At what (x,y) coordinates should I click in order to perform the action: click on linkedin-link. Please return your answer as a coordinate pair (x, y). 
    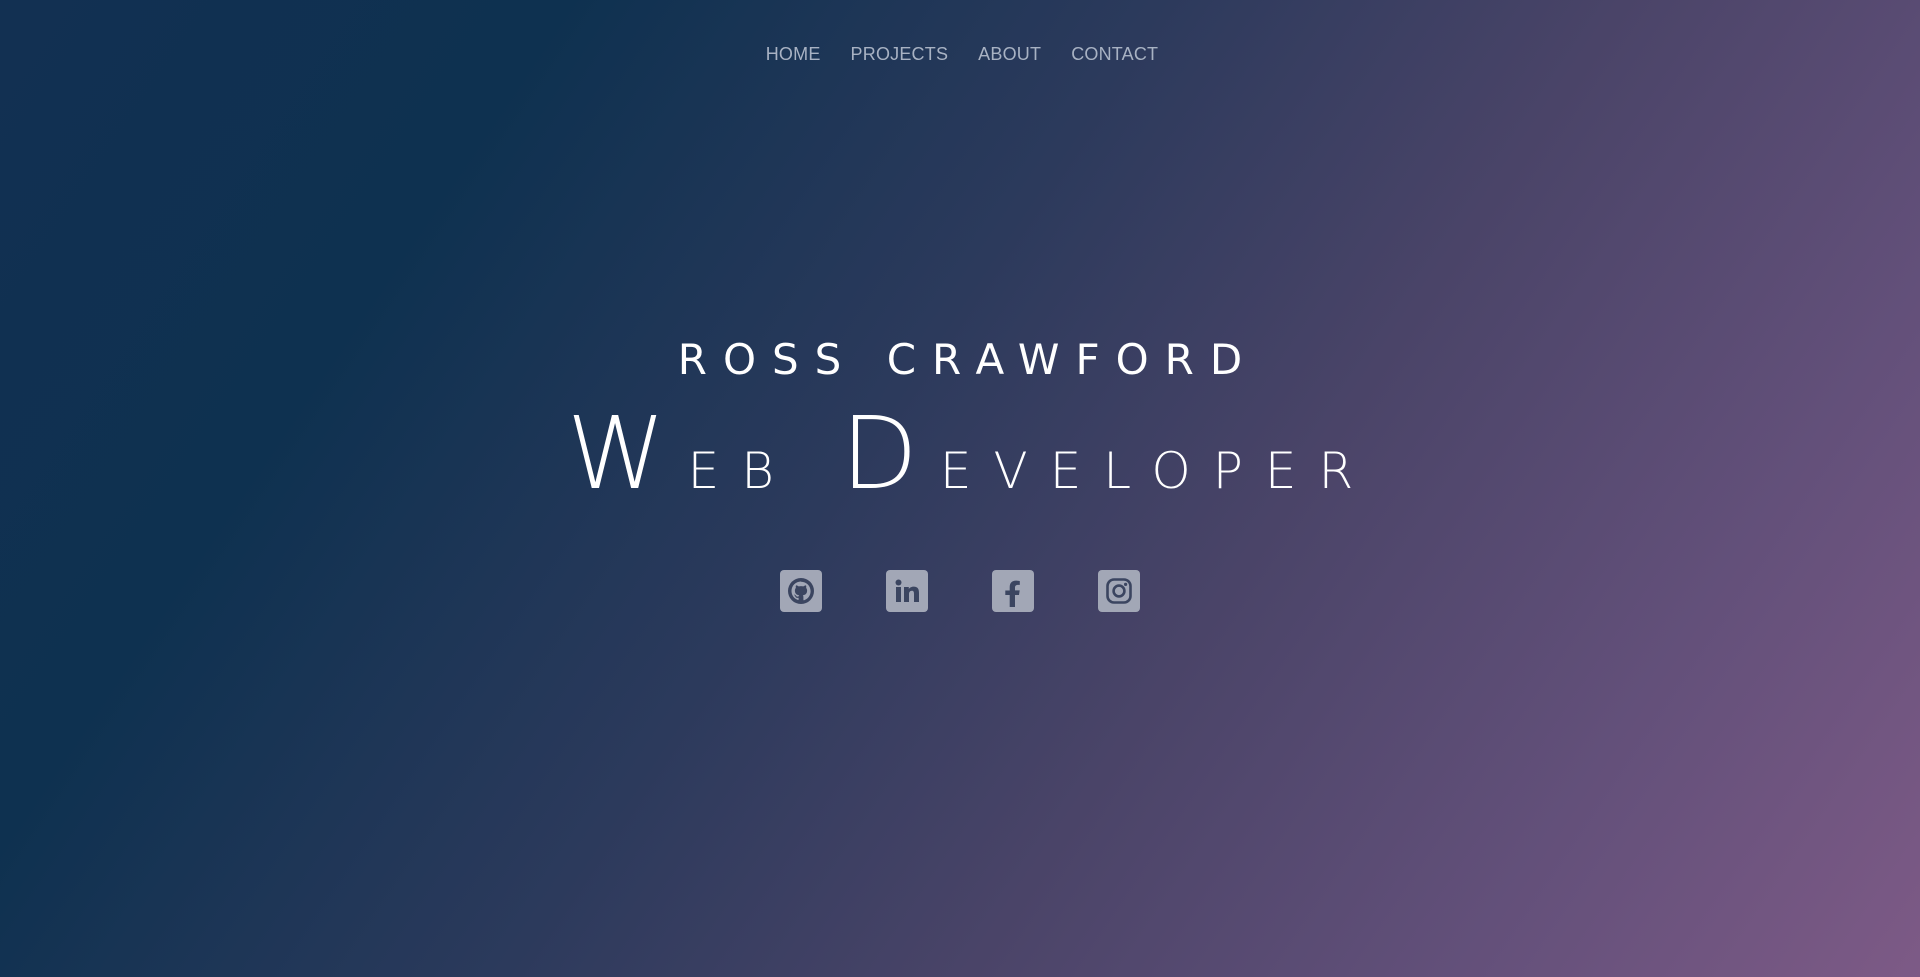
    Looking at the image, I should click on (907, 591).